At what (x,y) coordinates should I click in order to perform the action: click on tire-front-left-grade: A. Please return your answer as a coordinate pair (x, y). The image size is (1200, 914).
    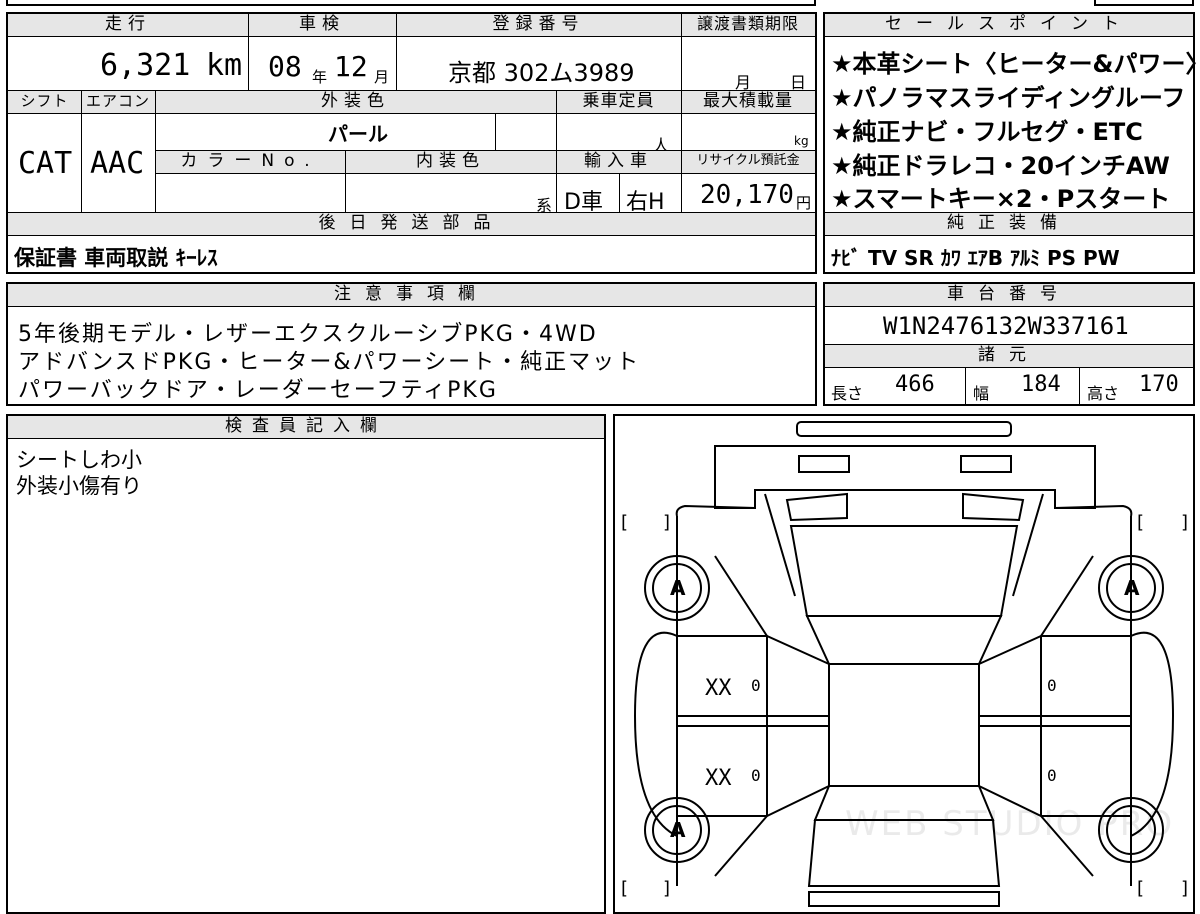
    Looking at the image, I should click on (678, 588).